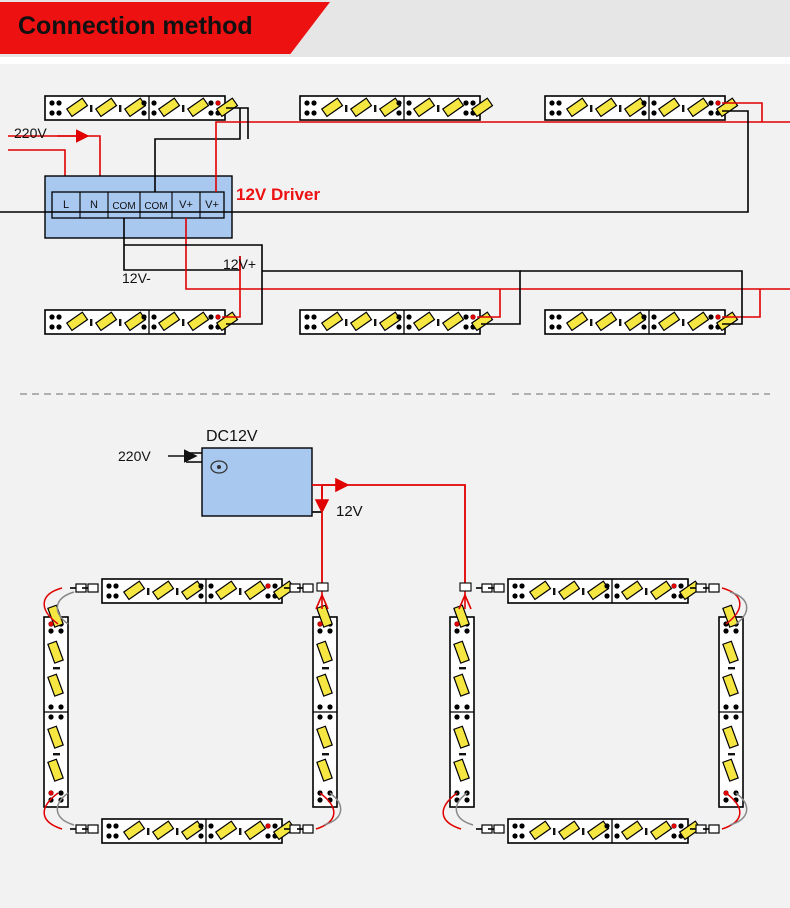  What do you see at coordinates (597, 708) in the screenshot?
I see `loop2-connectors` at bounding box center [597, 708].